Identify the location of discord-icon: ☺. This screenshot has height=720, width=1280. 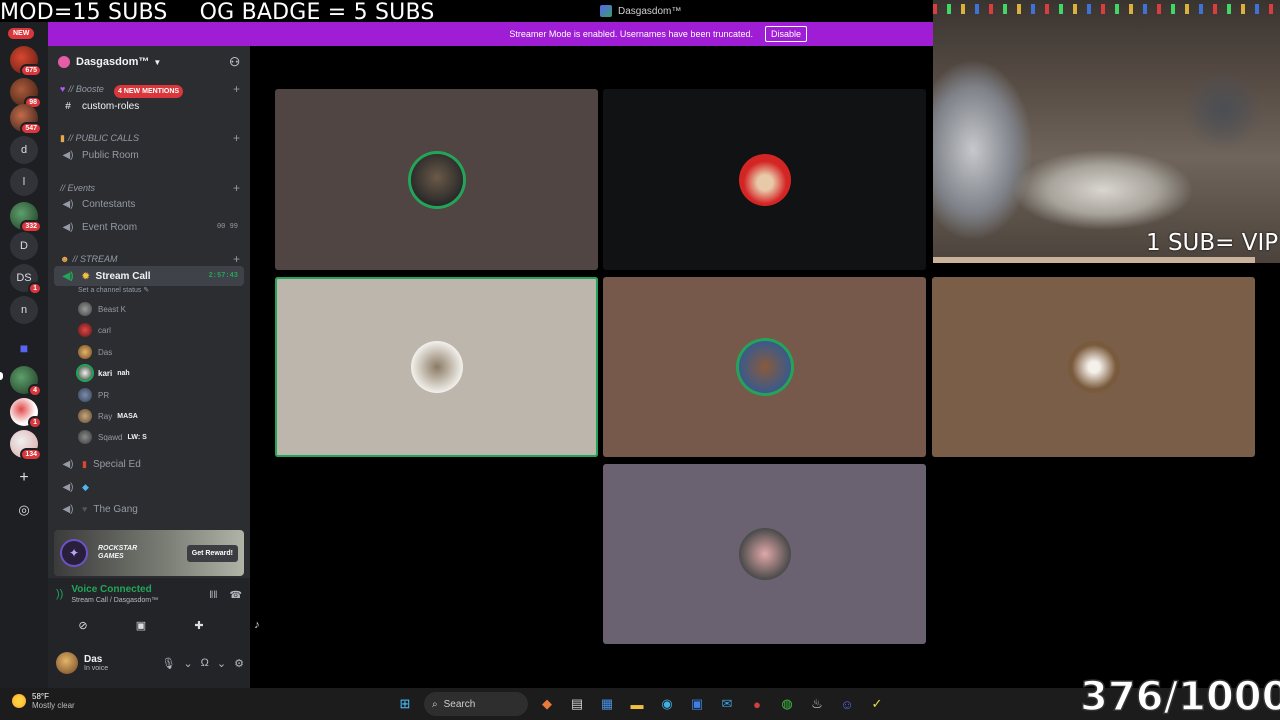
(847, 704).